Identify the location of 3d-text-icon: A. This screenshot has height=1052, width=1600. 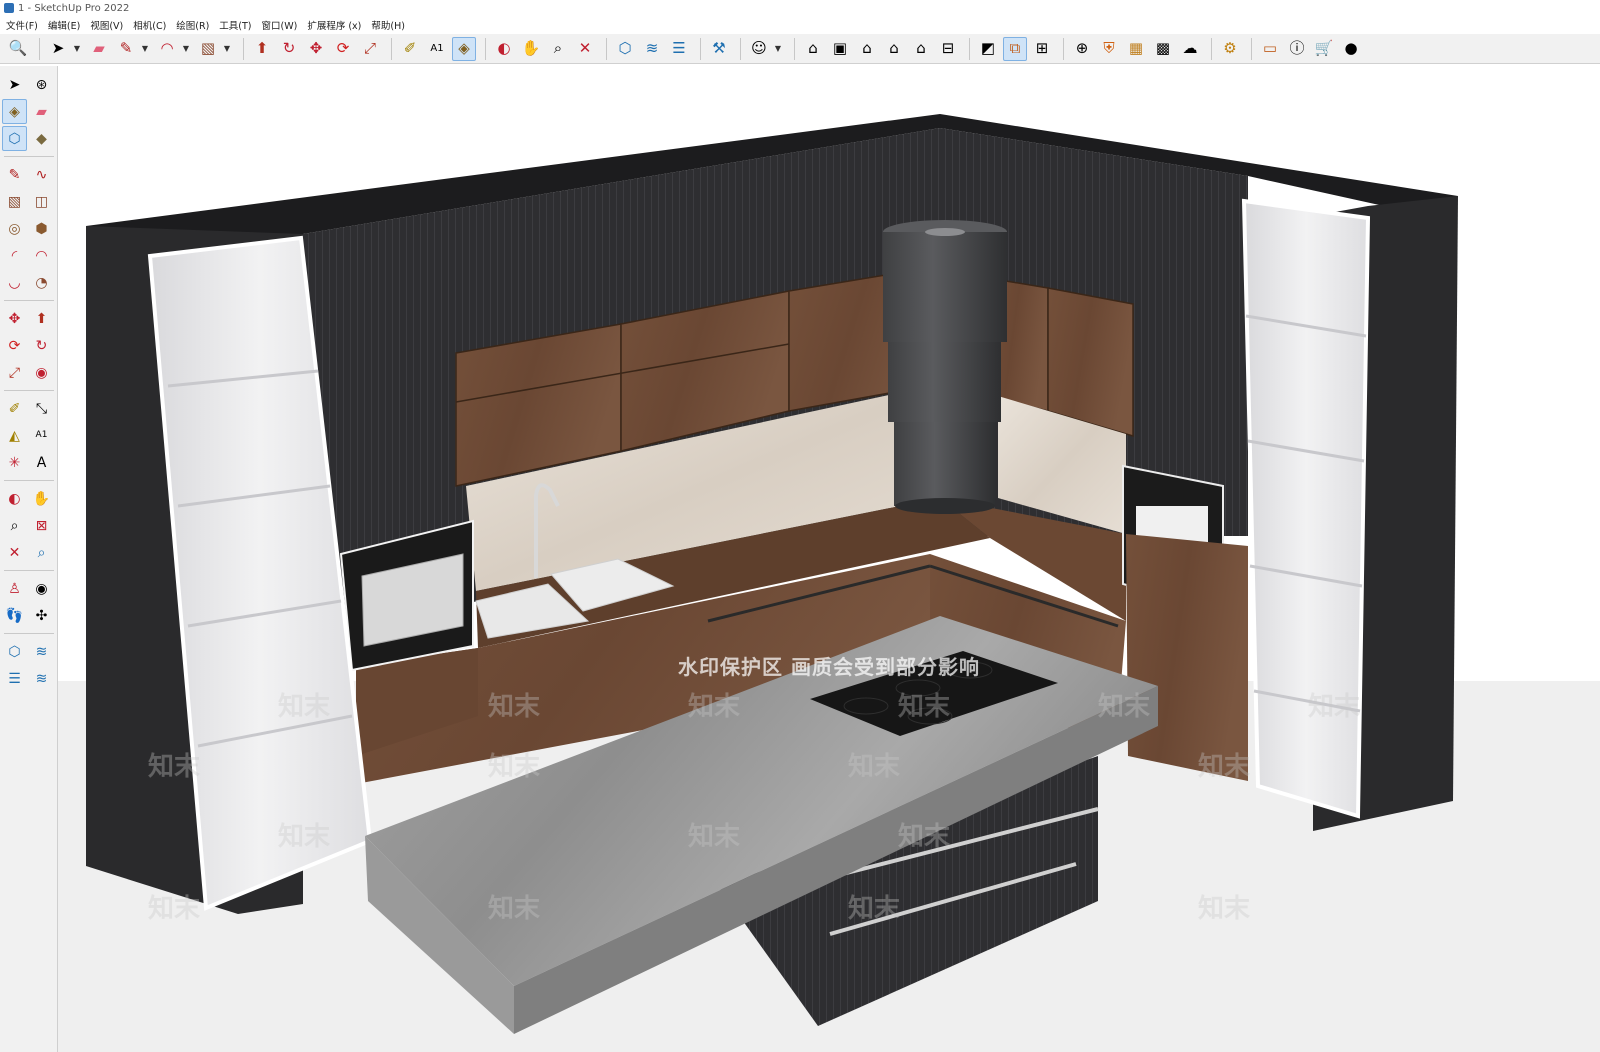
(41, 462).